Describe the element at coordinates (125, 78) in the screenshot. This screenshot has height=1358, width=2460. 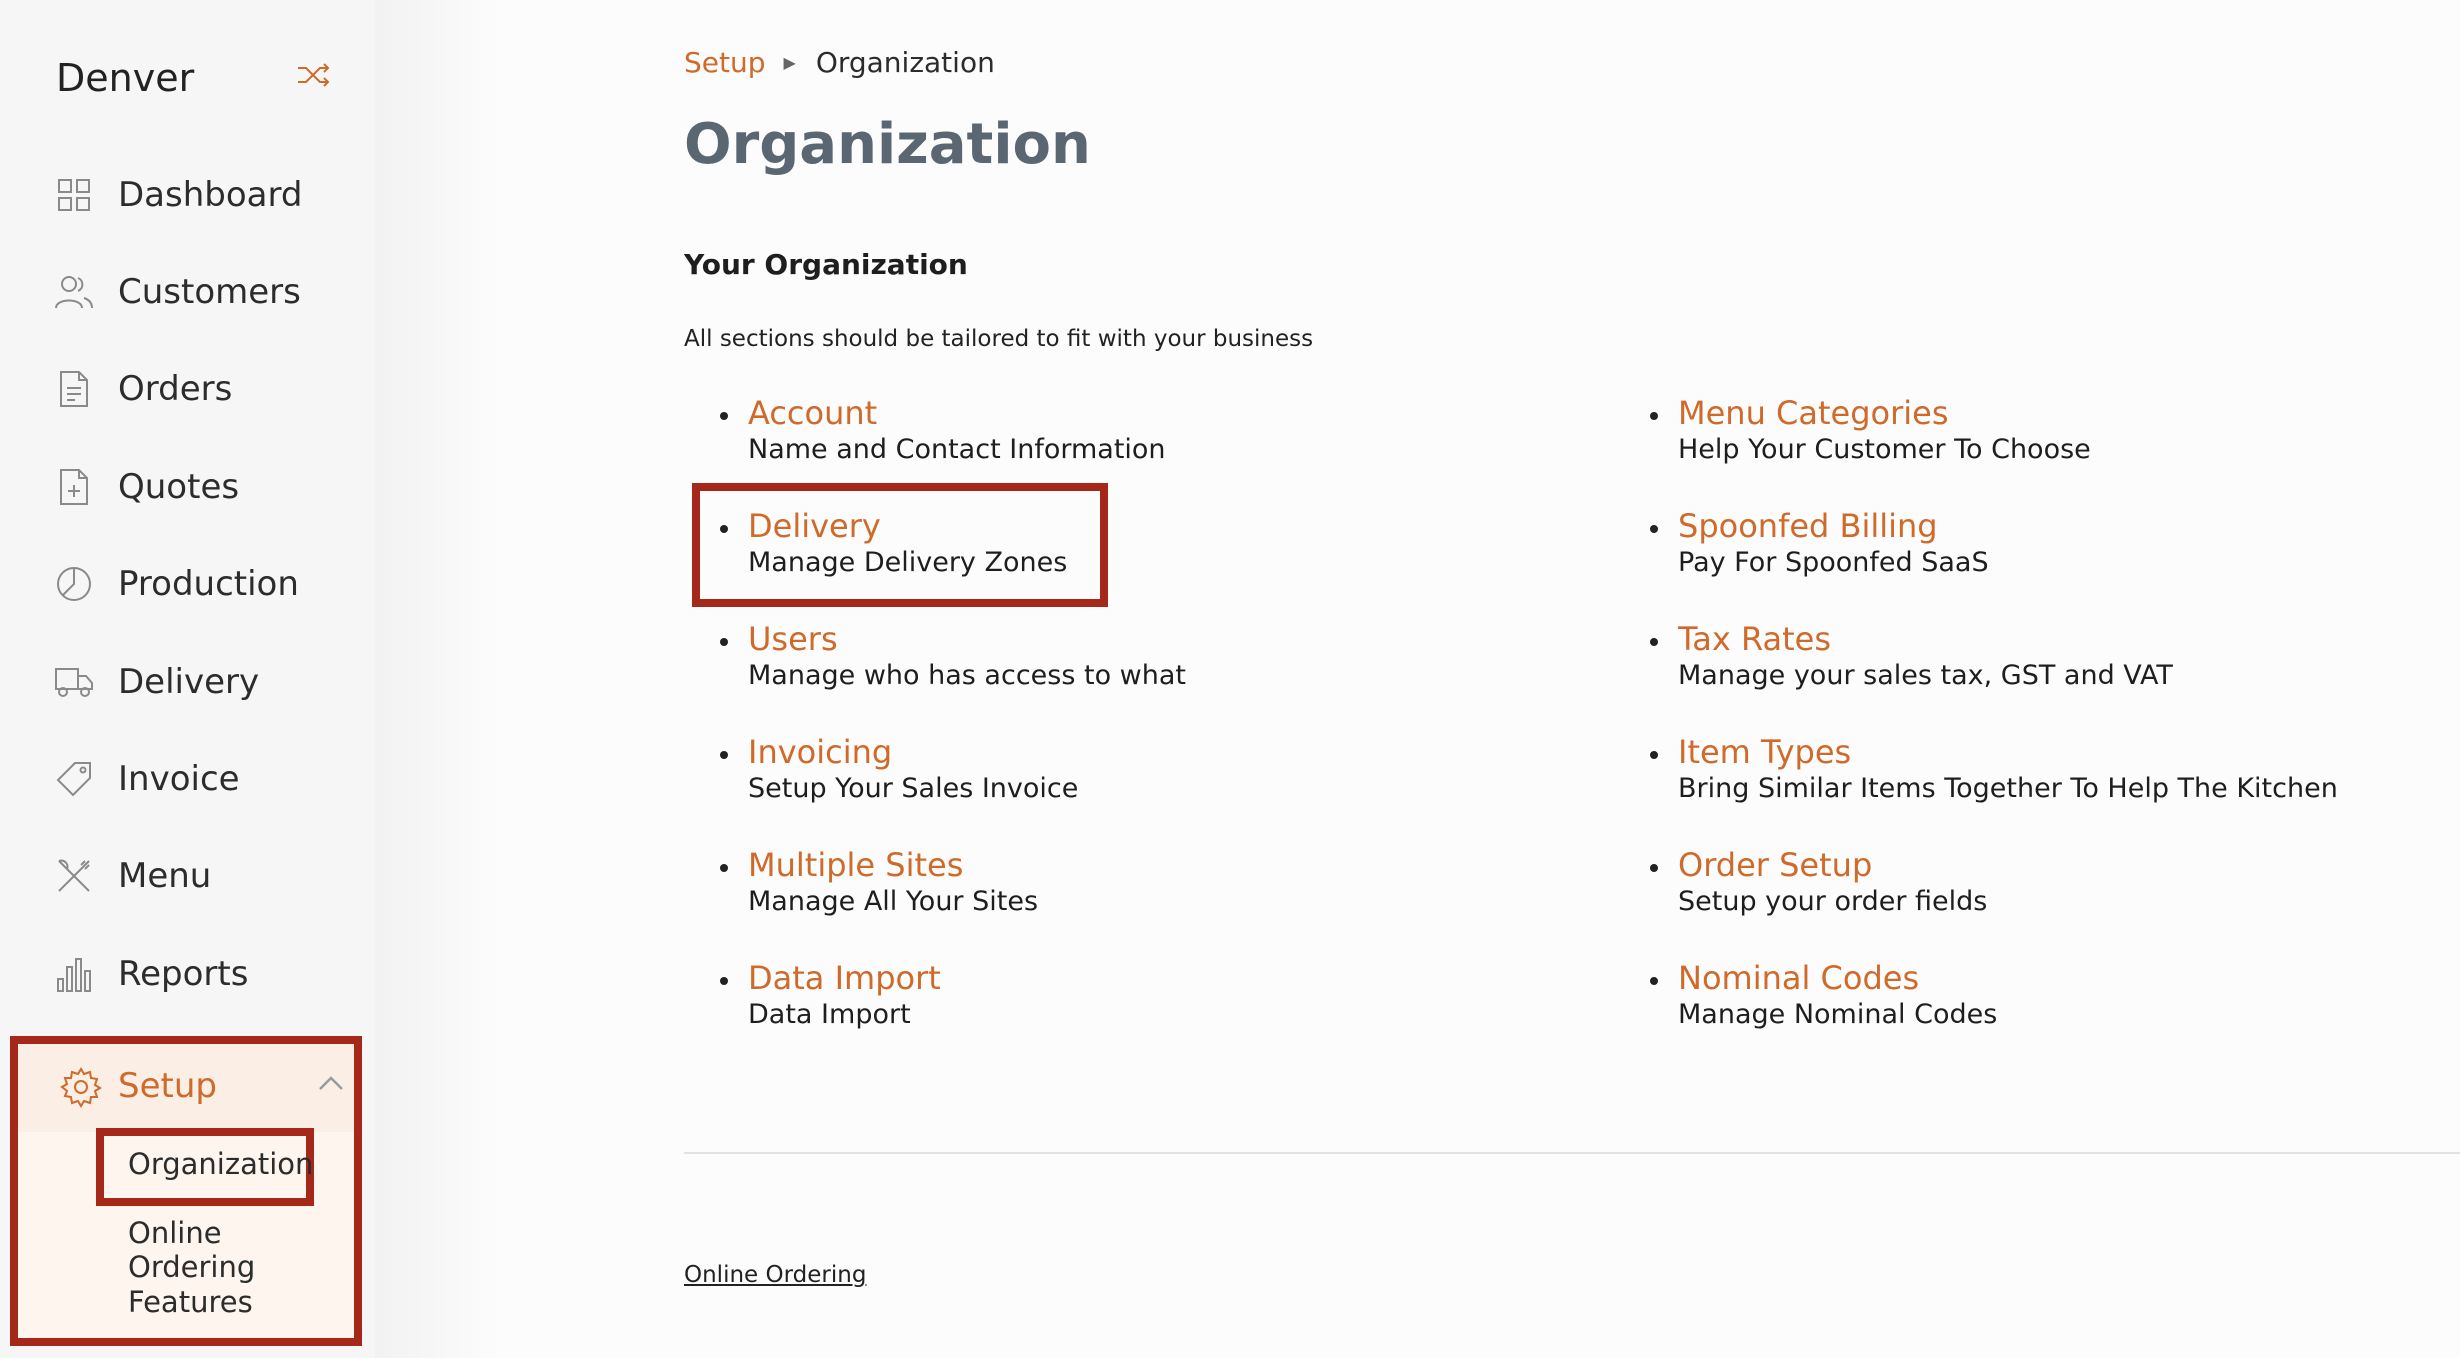
I see `brand-name: Denver` at that location.